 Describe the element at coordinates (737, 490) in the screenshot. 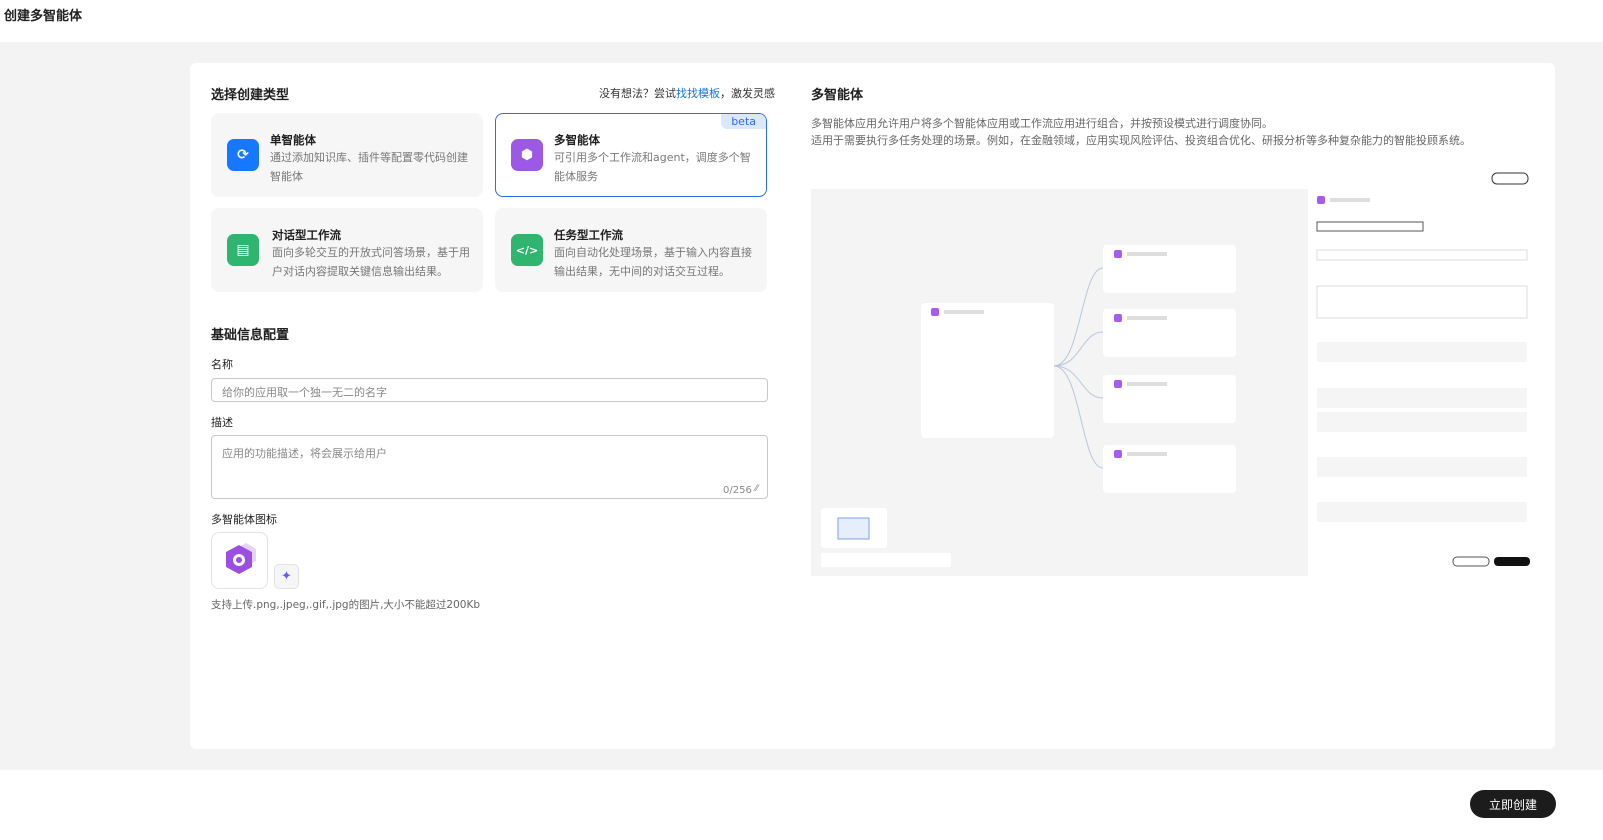

I see `desc-counter: 0/256` at that location.